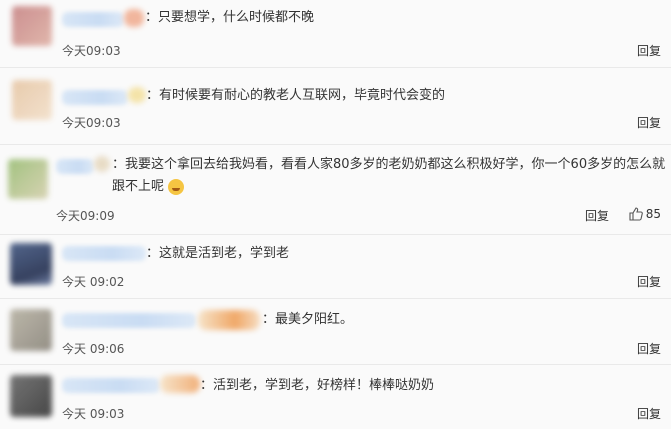 Image resolution: width=671 pixels, height=429 pixels. What do you see at coordinates (230, 17) in the screenshot?
I see `comment-text: ：只要想学，什么时候都不晚` at bounding box center [230, 17].